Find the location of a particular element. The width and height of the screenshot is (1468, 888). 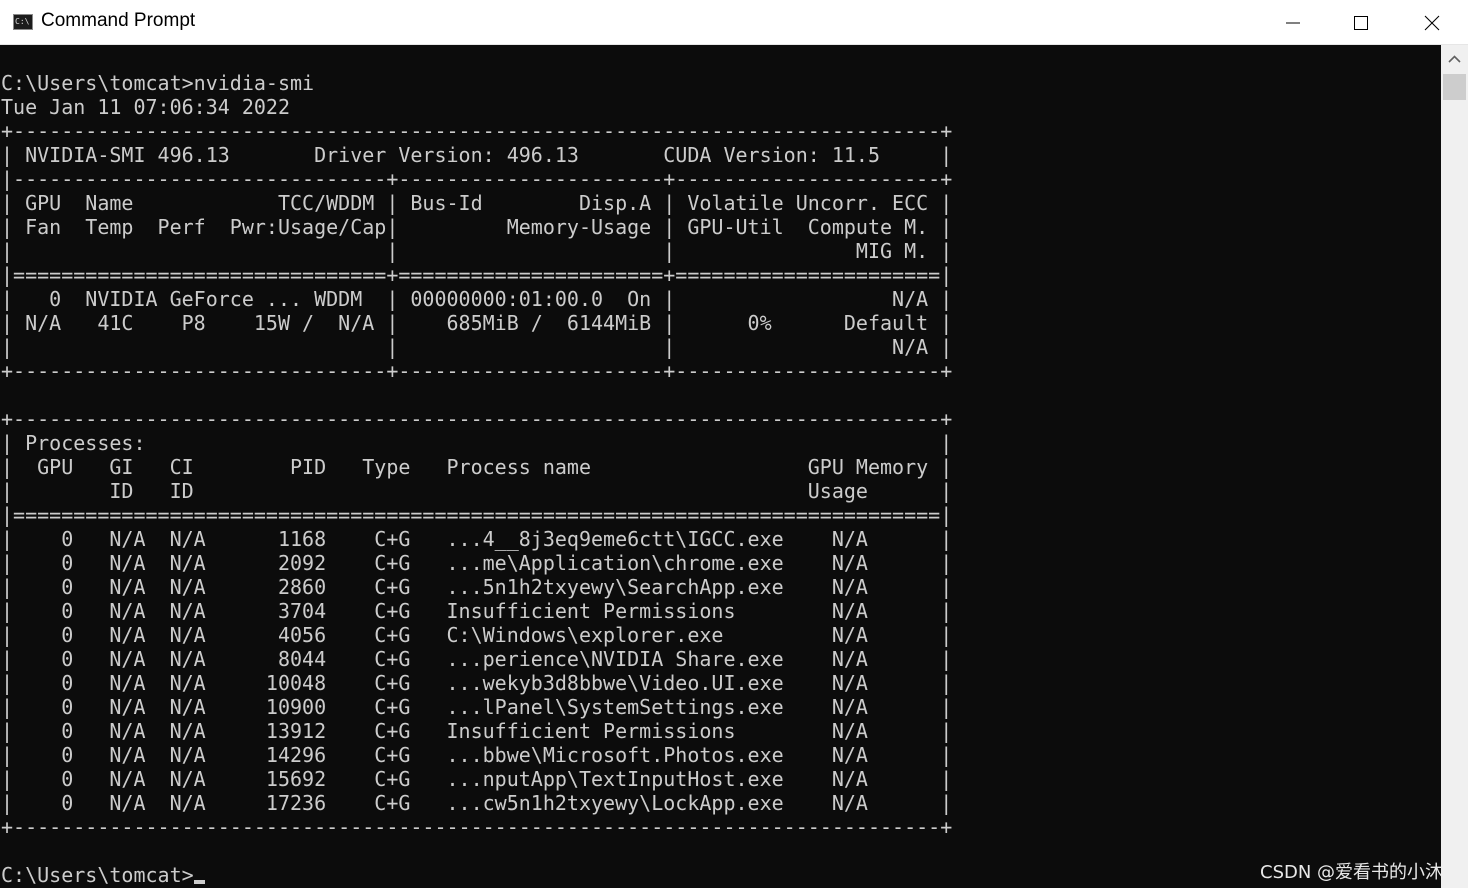

console-line: C:\Users\tomcat>nvidia-smi is located at coordinates (158, 83).